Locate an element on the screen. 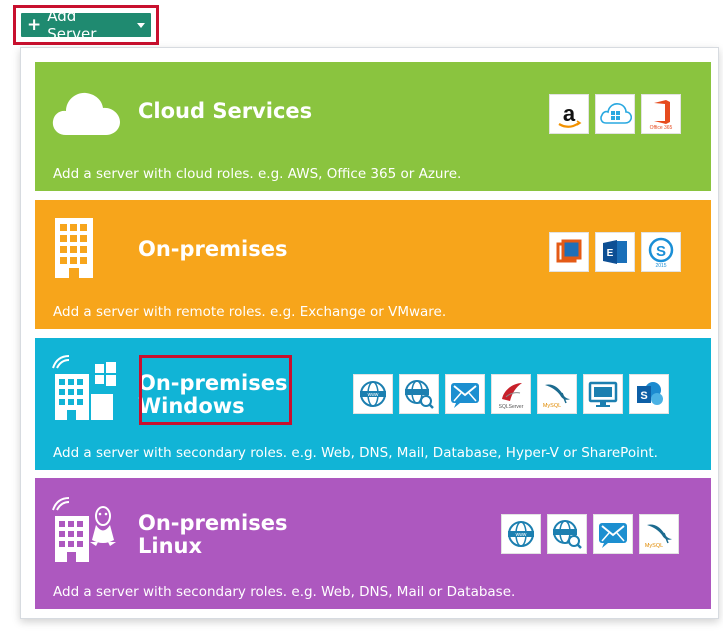  vmware-icon is located at coordinates (569, 252).